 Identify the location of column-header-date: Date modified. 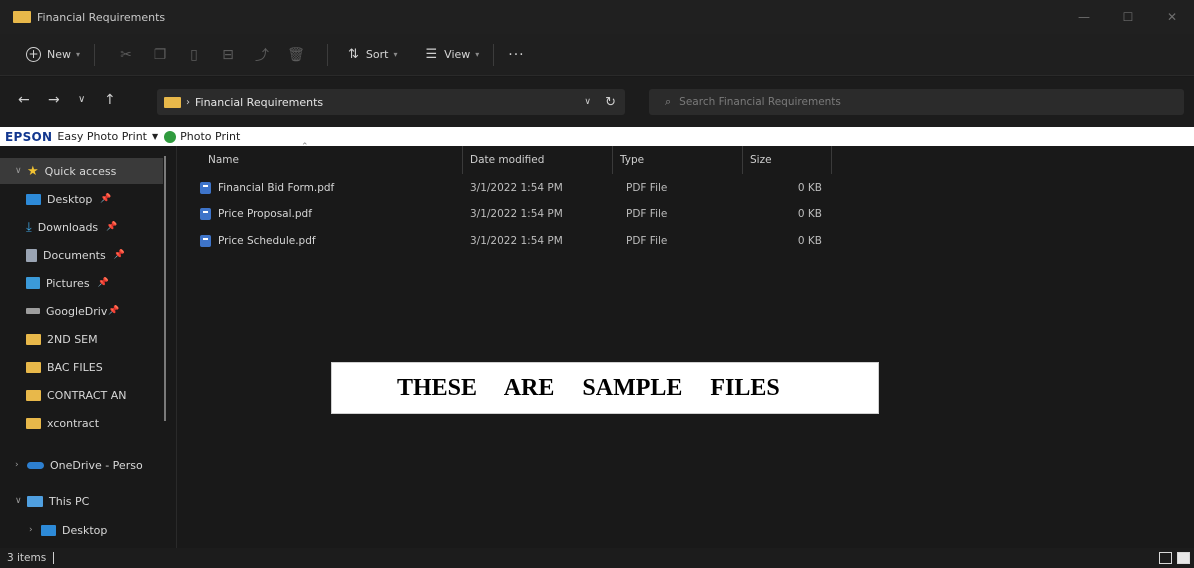
(537, 160).